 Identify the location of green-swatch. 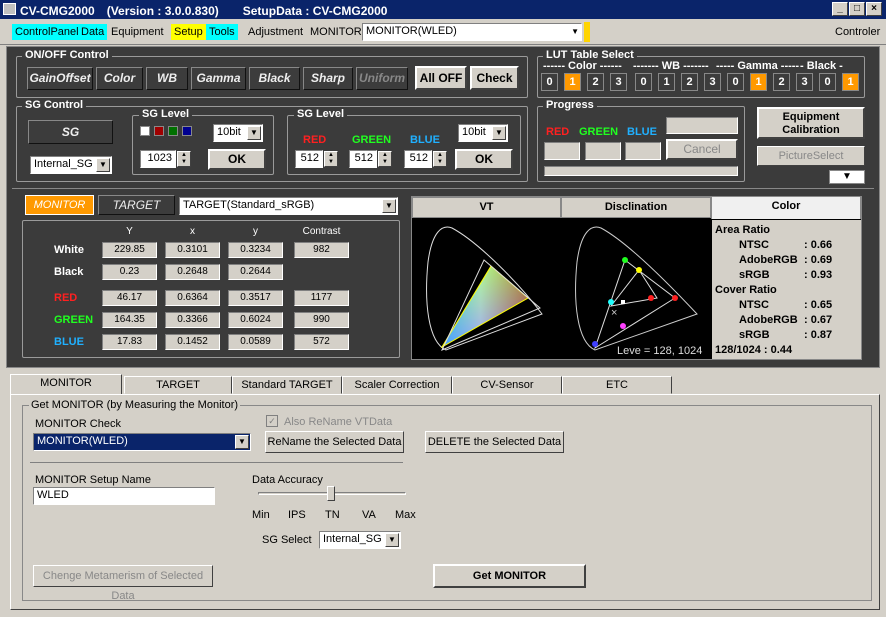
(173, 131).